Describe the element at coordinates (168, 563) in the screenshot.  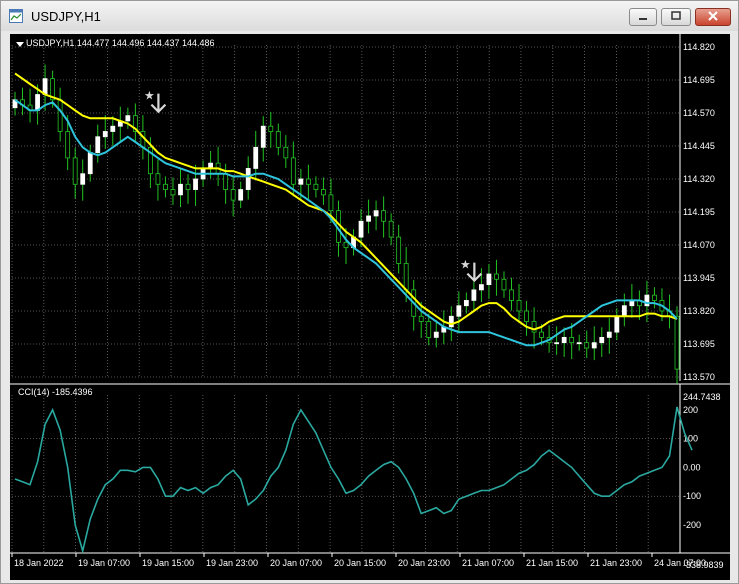
I see `time-axis-label: 19 Jan 15:00` at that location.